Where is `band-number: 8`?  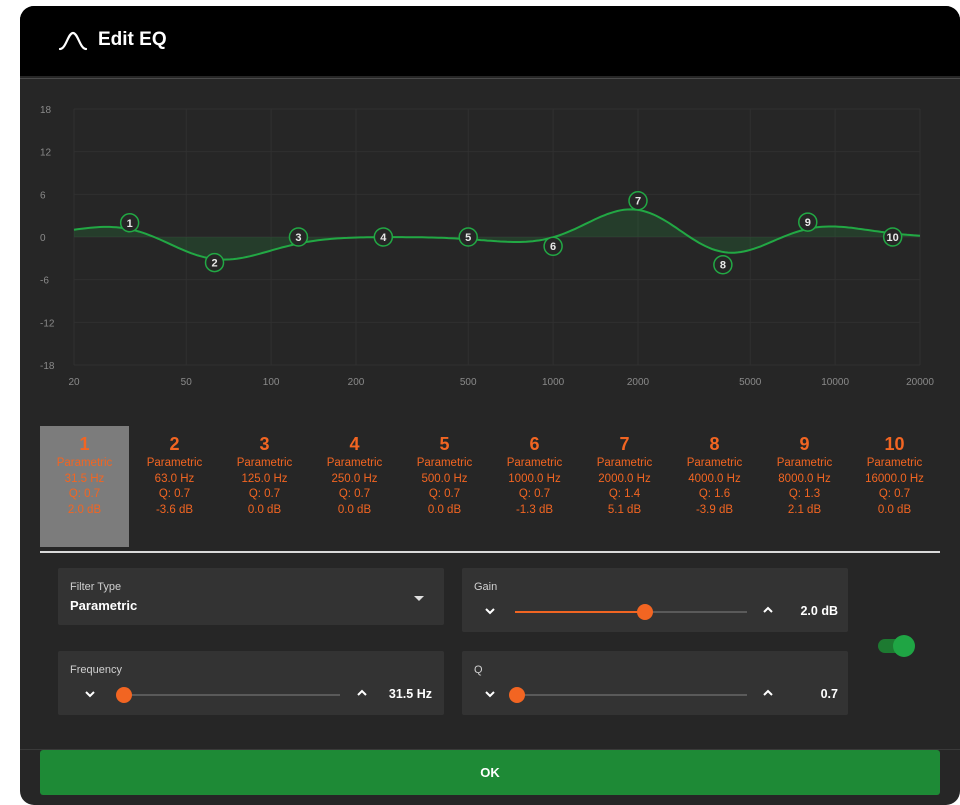 band-number: 8 is located at coordinates (714, 444).